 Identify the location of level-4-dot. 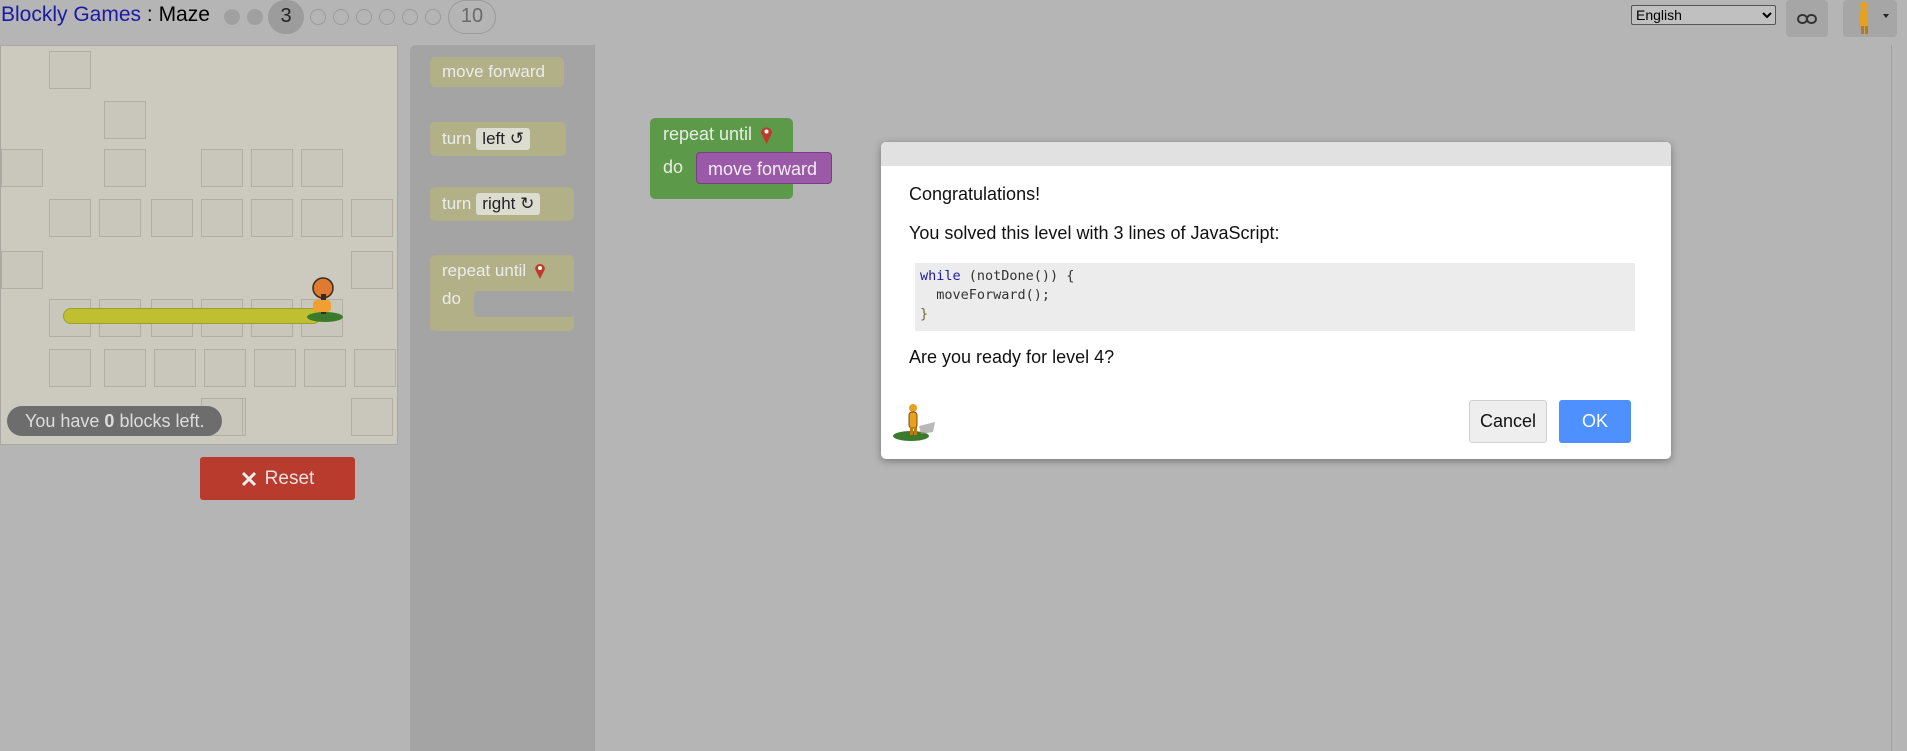
(318, 16).